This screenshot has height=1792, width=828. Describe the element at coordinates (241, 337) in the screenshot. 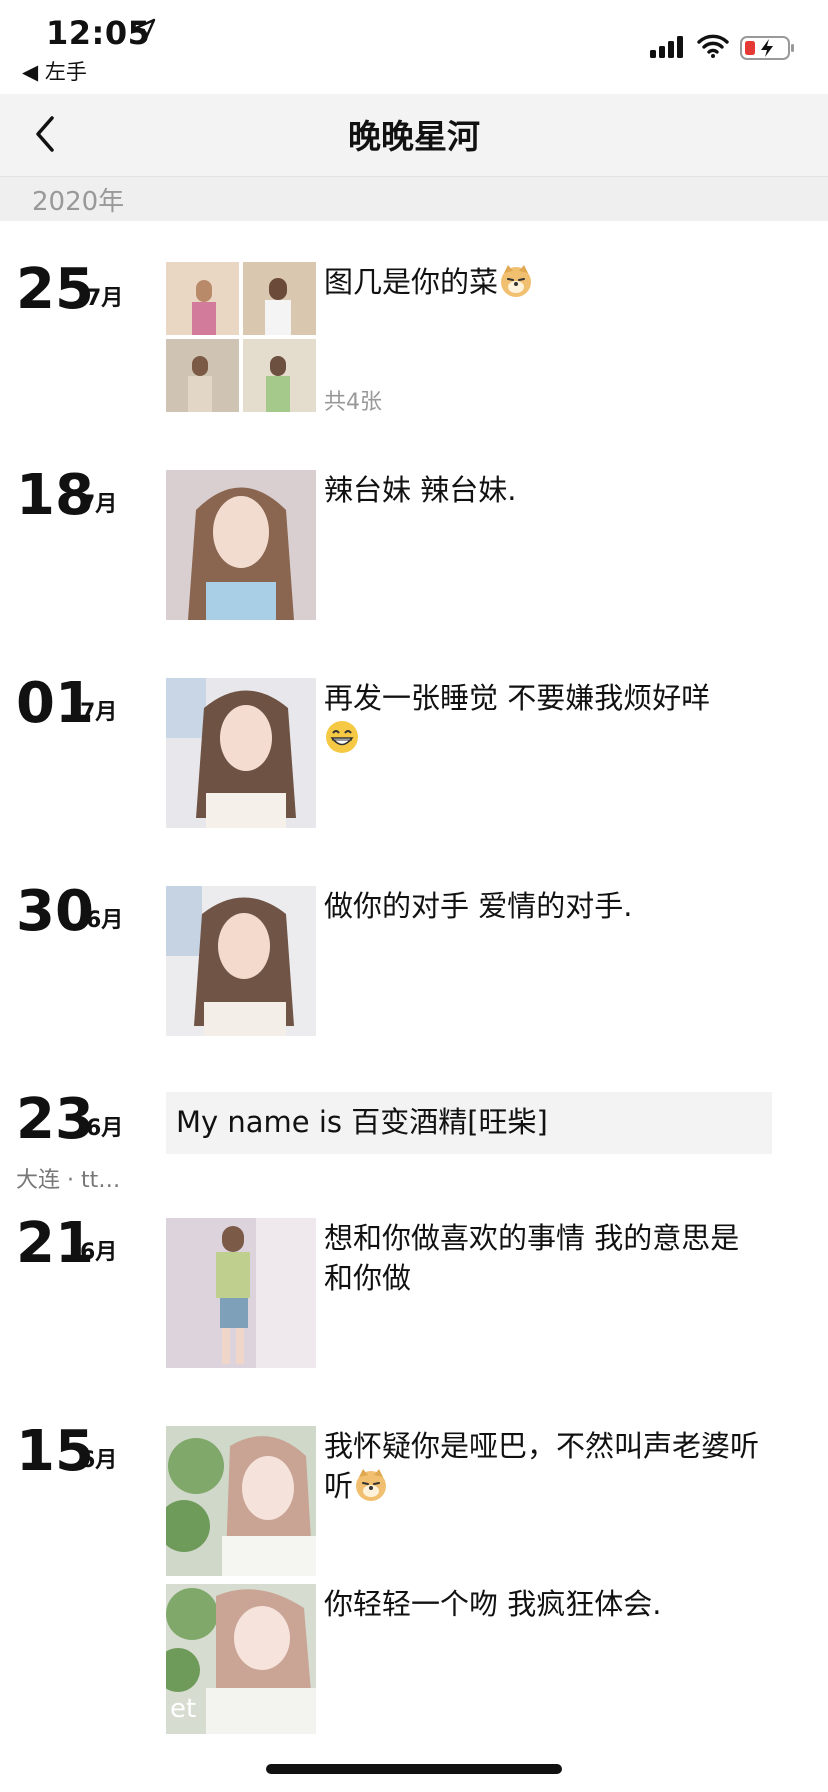

I see `photo-grid-thumbnail` at that location.